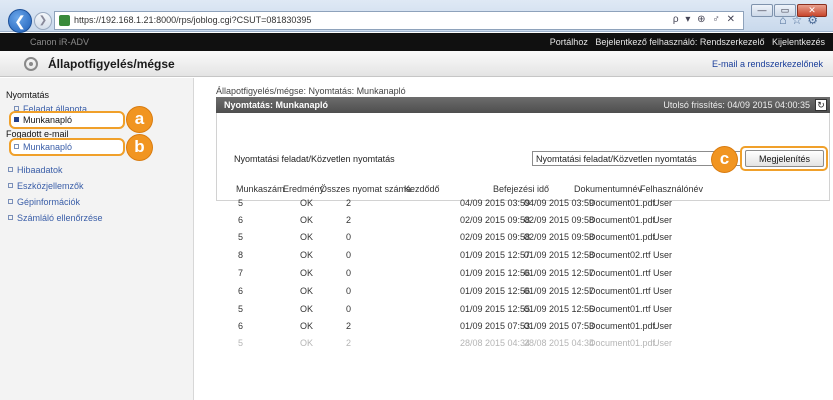 The height and width of the screenshot is (400, 833). I want to click on col-header-total-prints: Összes nyomat száma, so click(366, 189).